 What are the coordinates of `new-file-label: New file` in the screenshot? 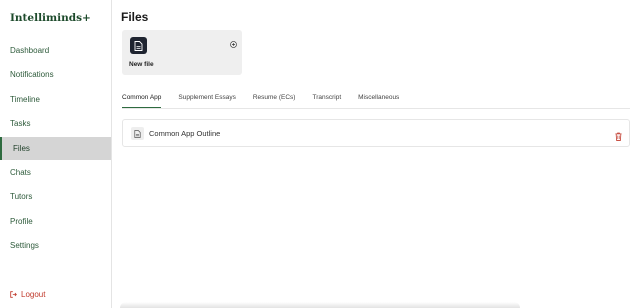 It's located at (141, 64).